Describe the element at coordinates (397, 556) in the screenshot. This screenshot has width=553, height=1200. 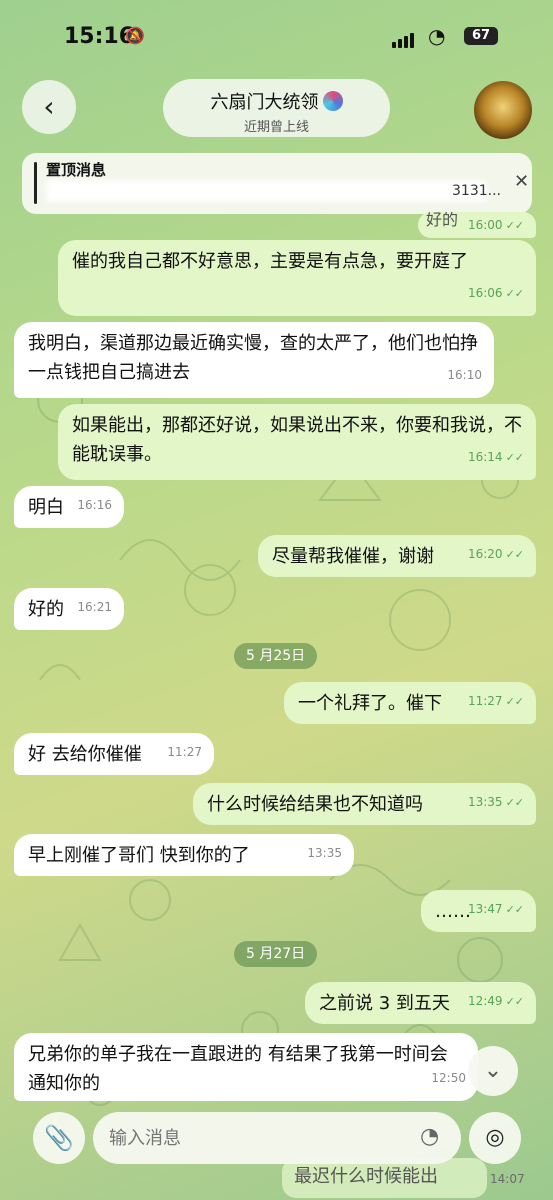
I see `message-bubble: 尽量帮我催催，谢谢 16:20 ✓✓` at that location.